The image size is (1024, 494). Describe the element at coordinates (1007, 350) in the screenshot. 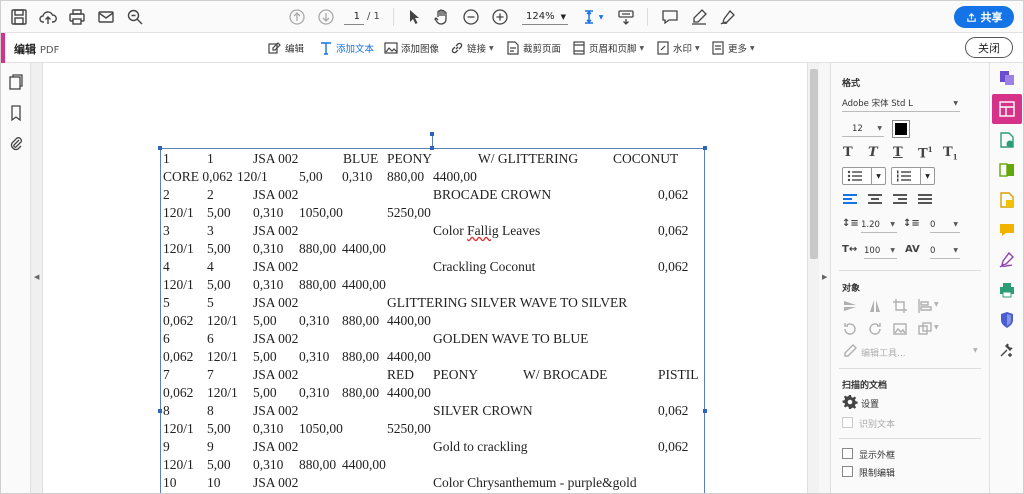

I see `more-tools-icon` at that location.